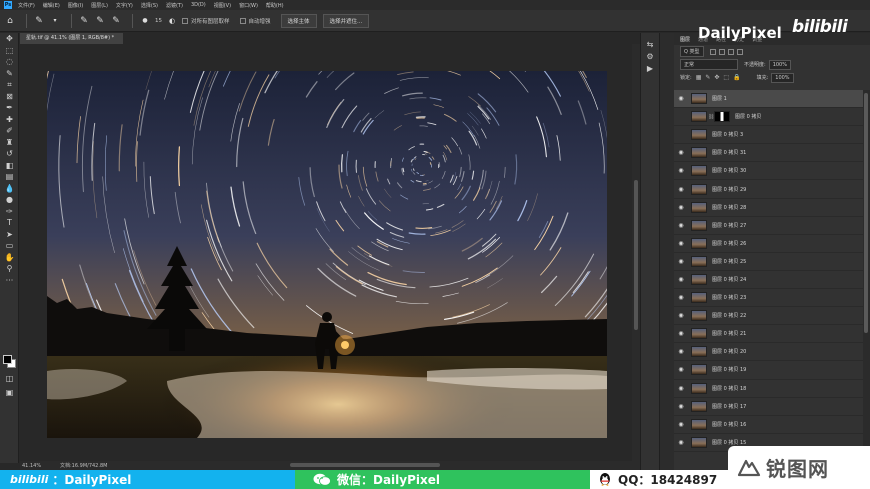  Describe the element at coordinates (9, 85) in the screenshot. I see `crop-tool-icon: ⌗` at that location.